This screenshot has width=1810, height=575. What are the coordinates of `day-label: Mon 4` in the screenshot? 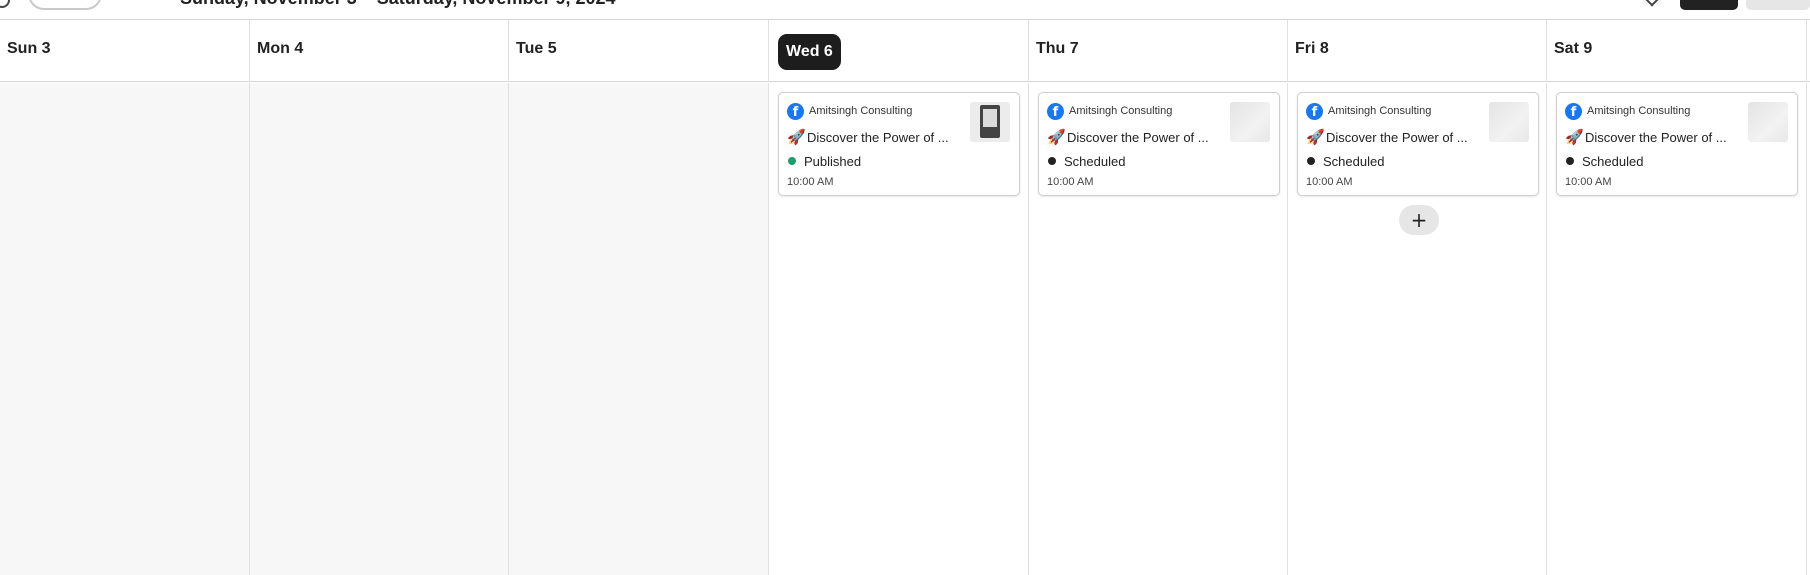 It's located at (280, 48).